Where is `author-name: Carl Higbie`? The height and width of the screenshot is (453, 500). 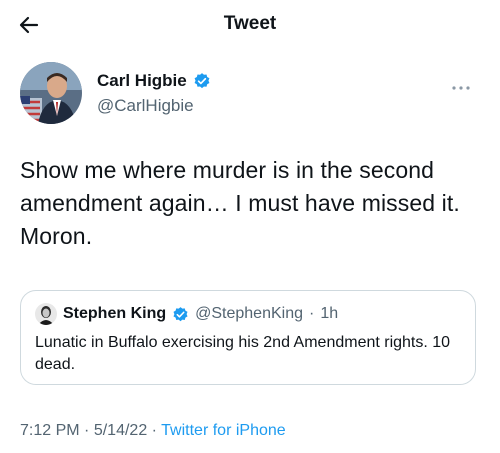 author-name: Carl Higbie is located at coordinates (154, 81).